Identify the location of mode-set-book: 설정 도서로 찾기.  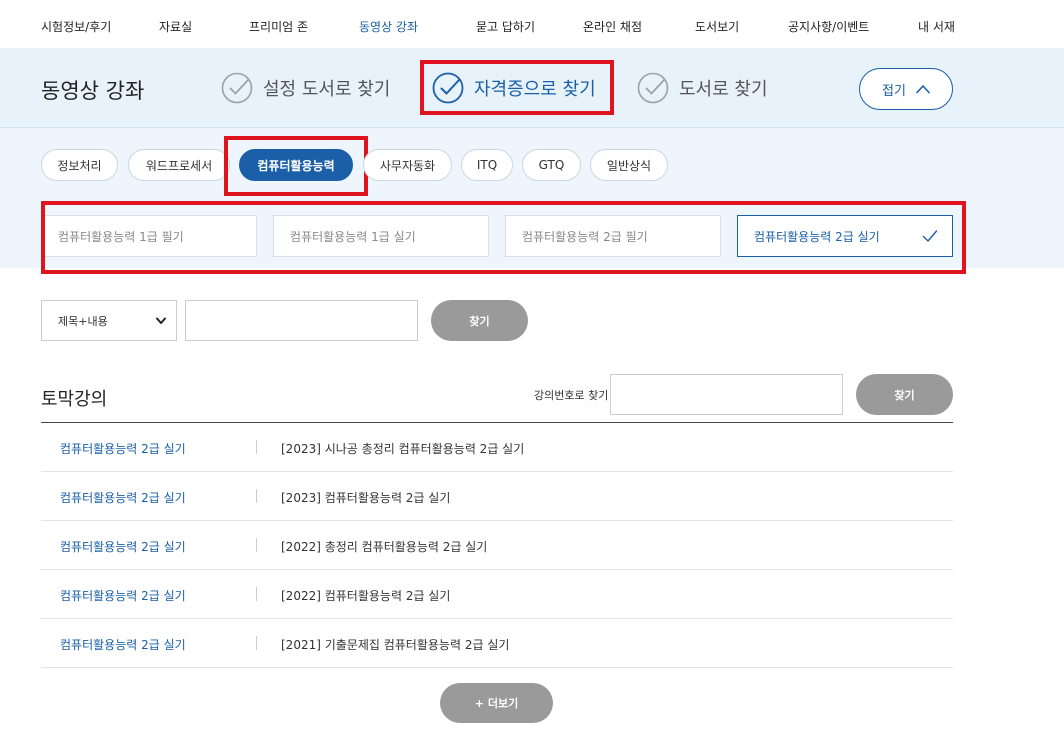
(305, 88).